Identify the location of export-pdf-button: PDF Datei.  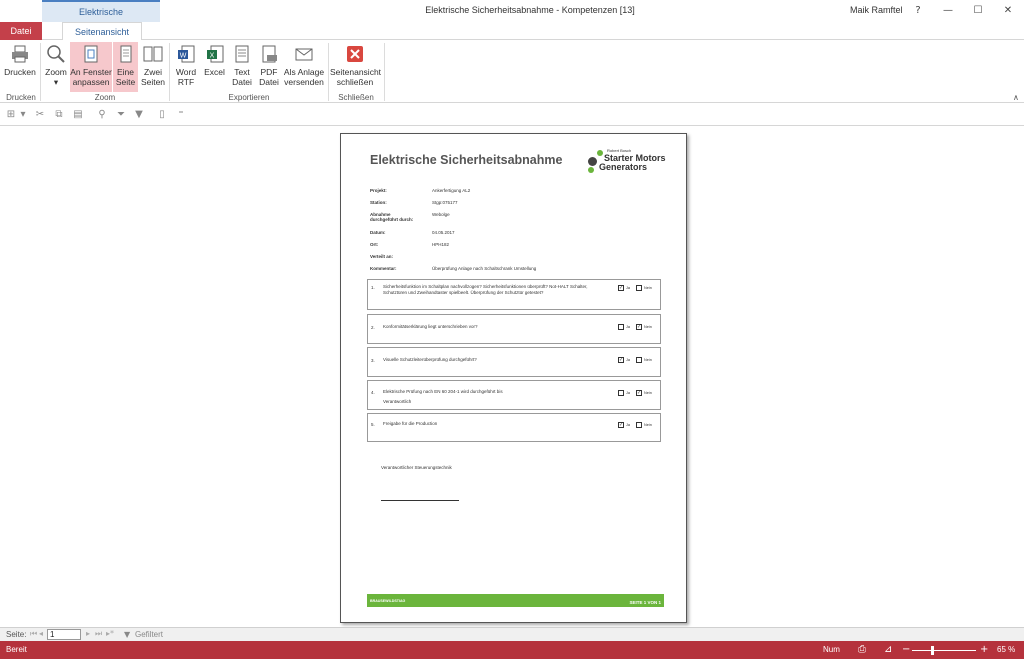
(269, 67).